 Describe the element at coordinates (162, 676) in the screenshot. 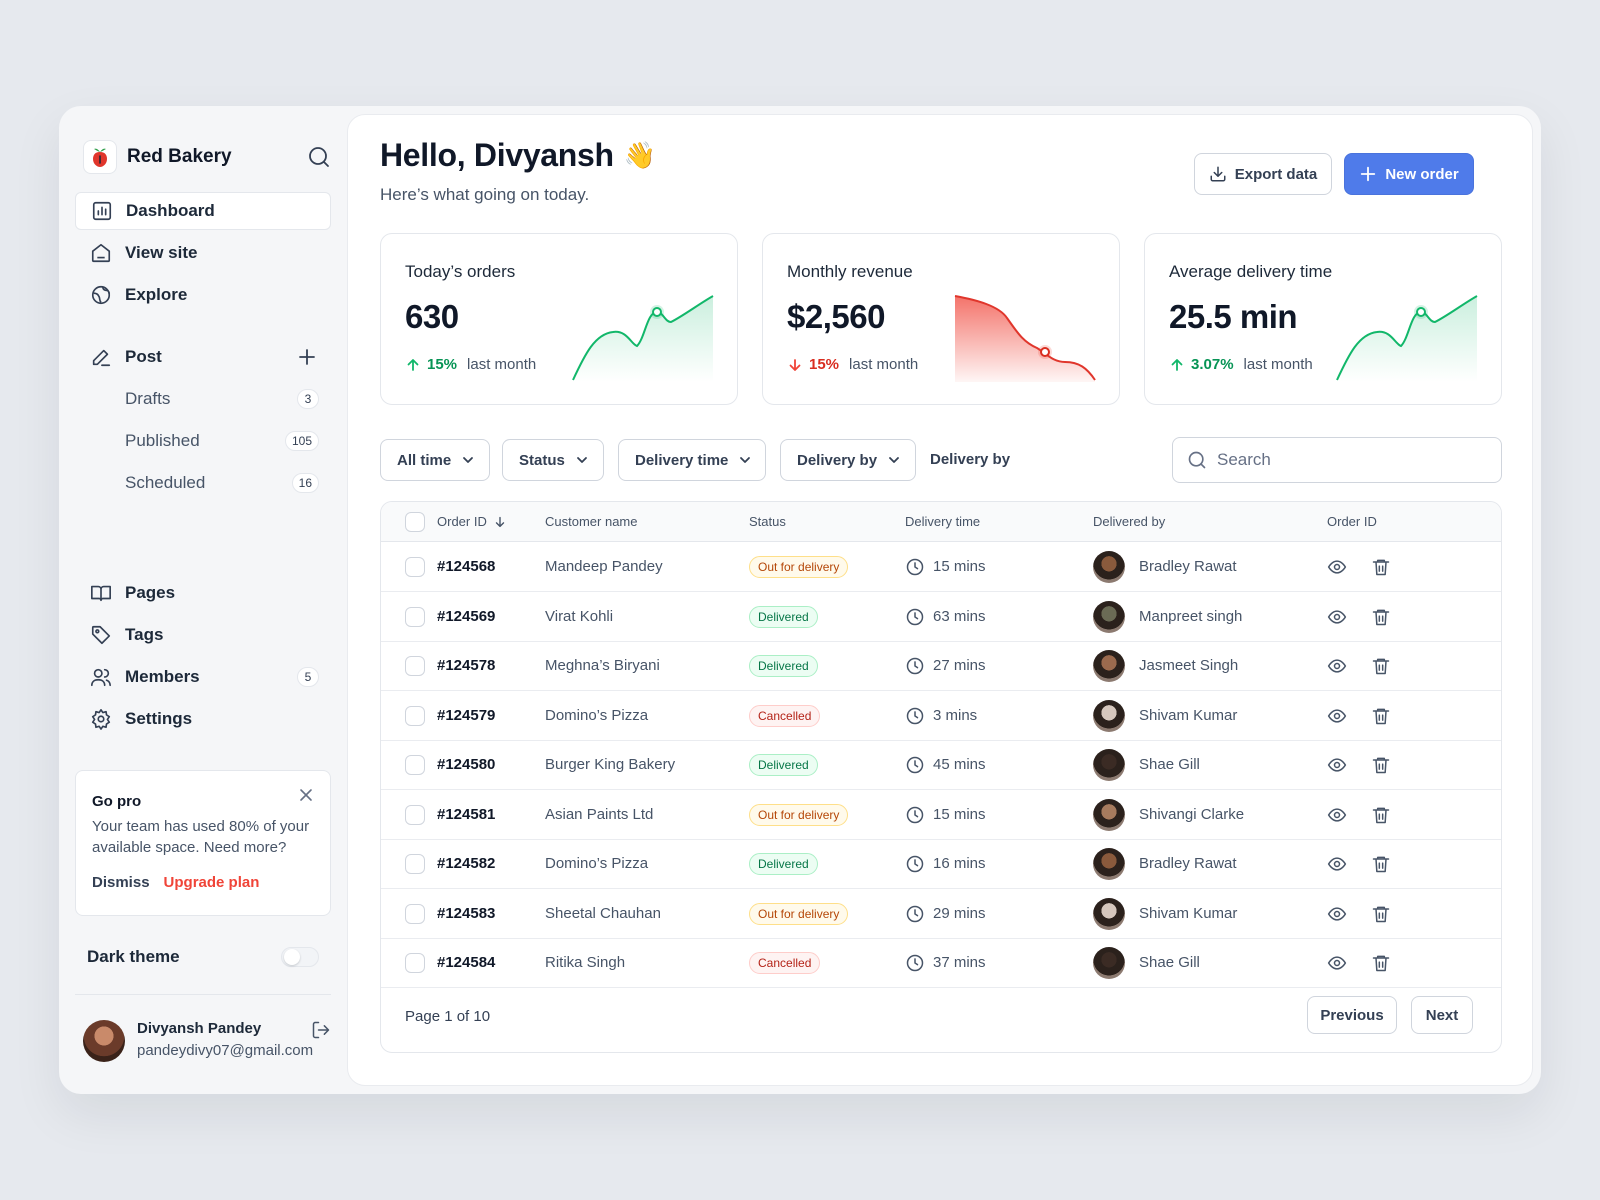

I see `sidebar-item-label: Members` at that location.